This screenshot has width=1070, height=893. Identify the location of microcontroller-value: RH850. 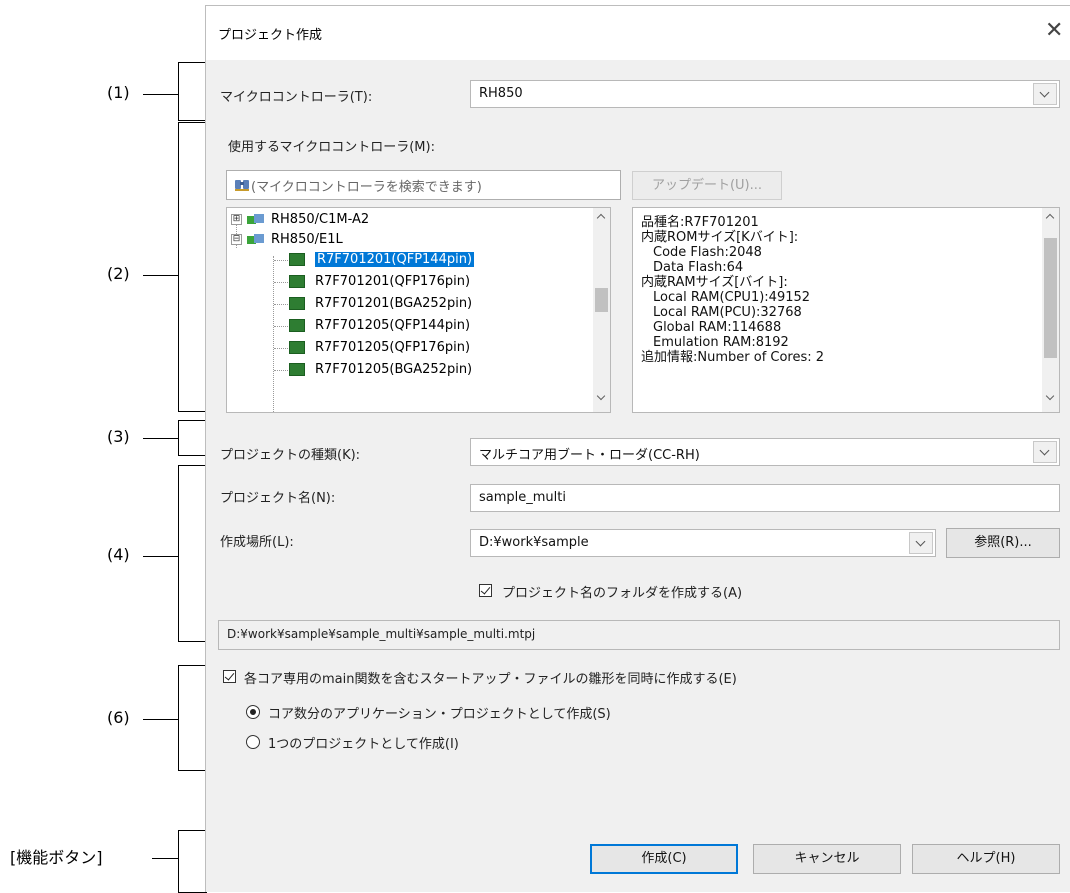
(501, 93).